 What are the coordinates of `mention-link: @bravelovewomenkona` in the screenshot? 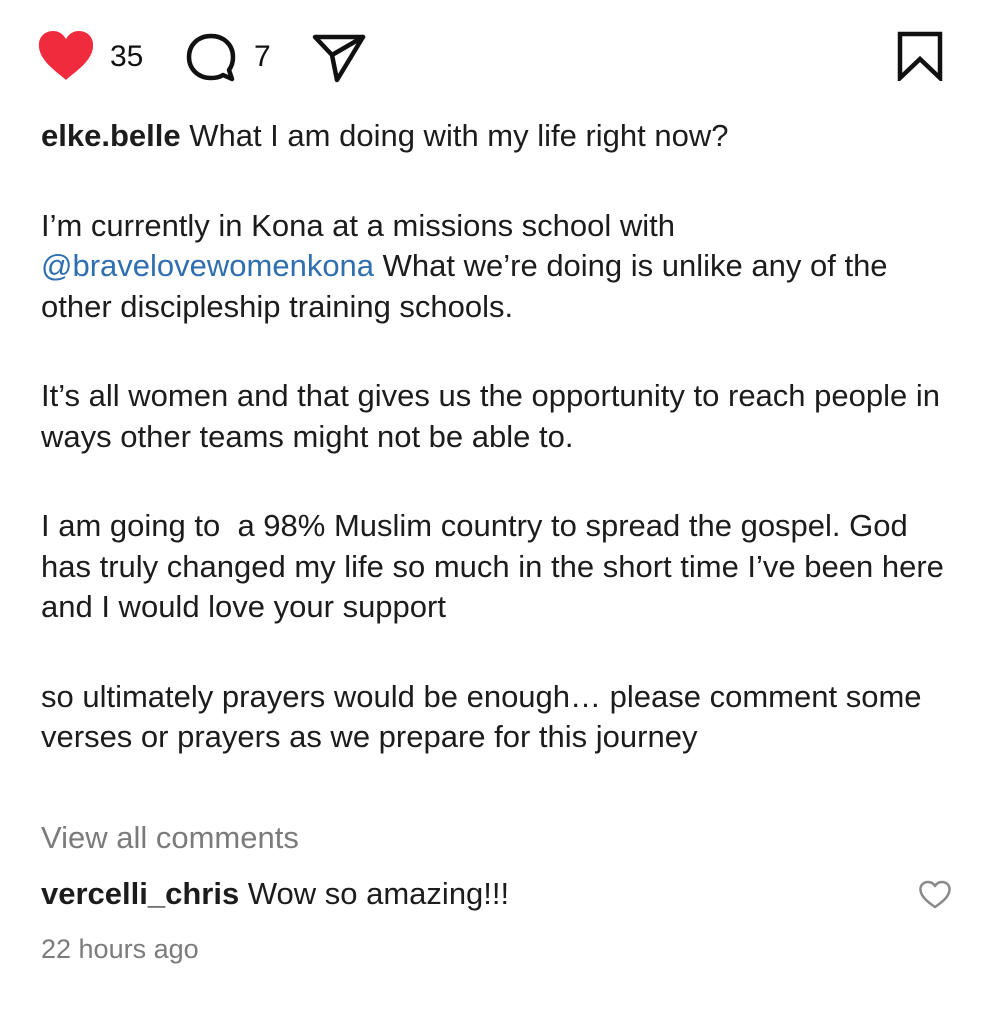 It's located at (207, 265).